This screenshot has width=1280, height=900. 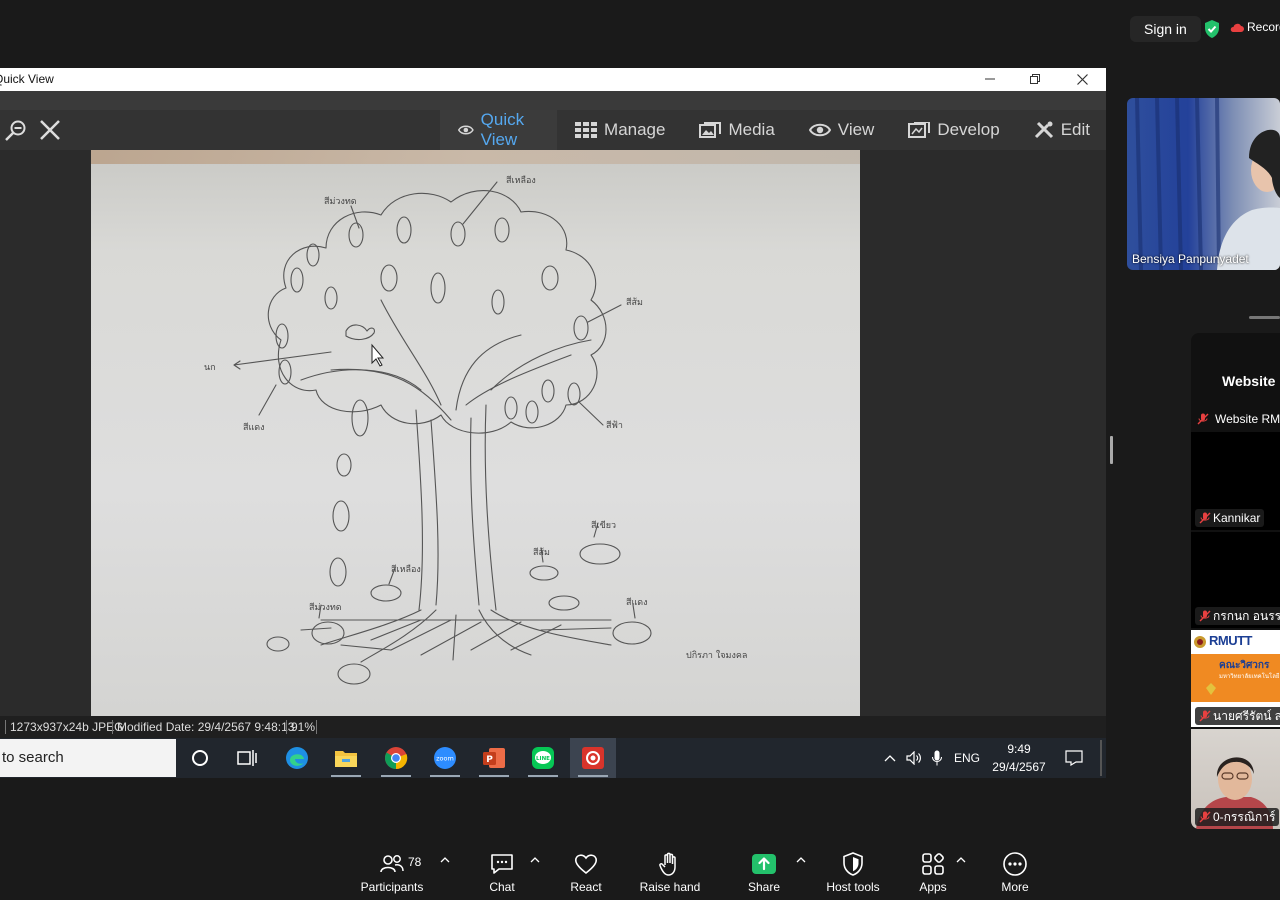 I want to click on recording-indicator: Recording, so click(x=1255, y=27).